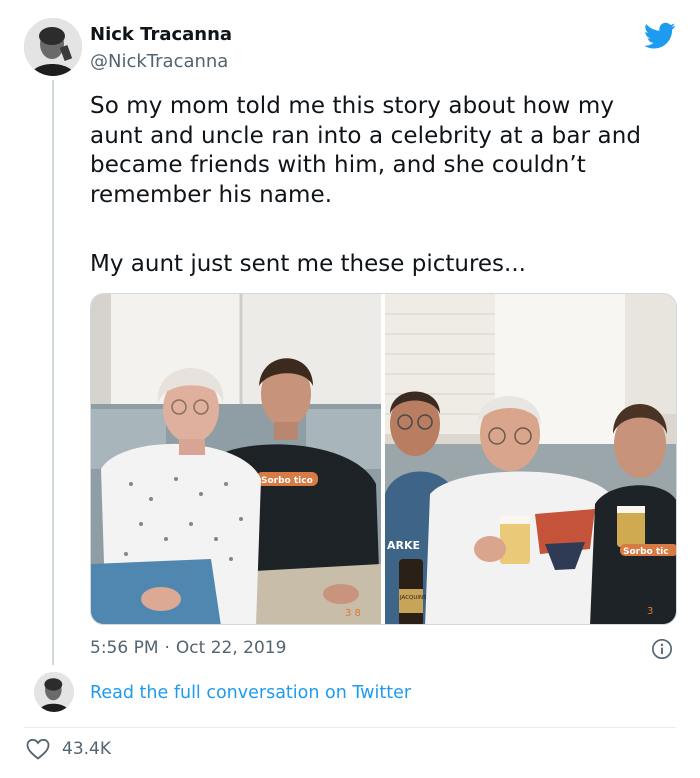 The width and height of the screenshot is (700, 778). I want to click on tweet-date: Oct 22, 2019, so click(231, 648).